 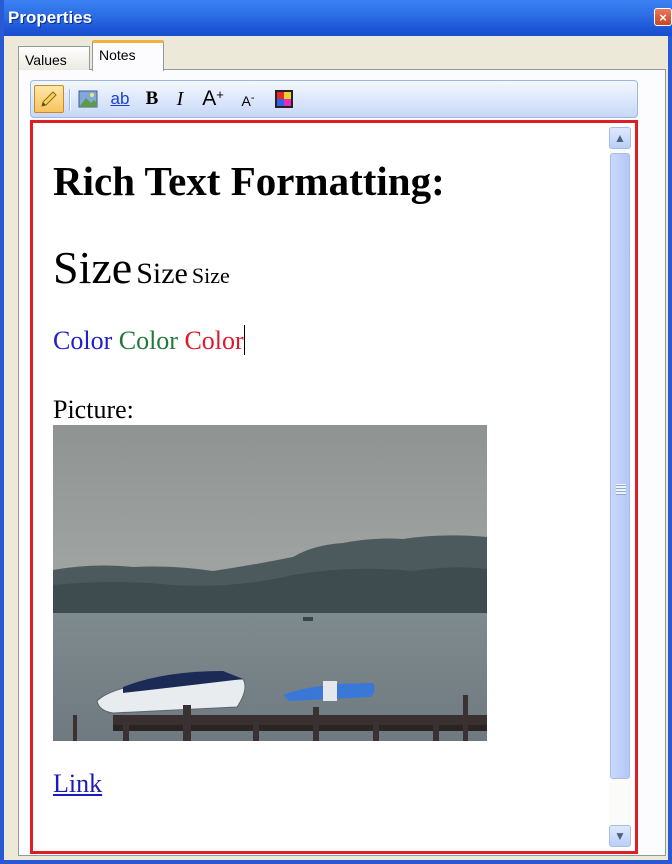 What do you see at coordinates (338, 18) in the screenshot?
I see `title-bar: Properties ×` at bounding box center [338, 18].